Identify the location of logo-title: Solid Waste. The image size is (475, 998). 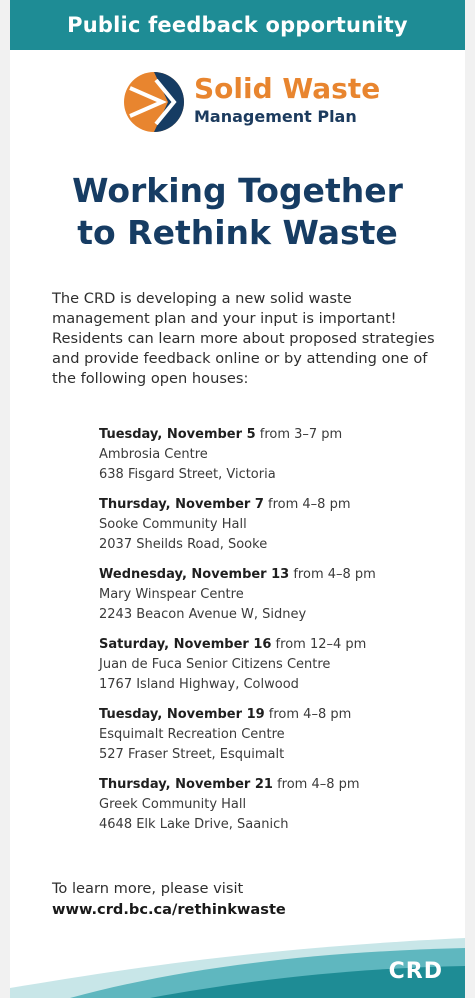
(287, 88).